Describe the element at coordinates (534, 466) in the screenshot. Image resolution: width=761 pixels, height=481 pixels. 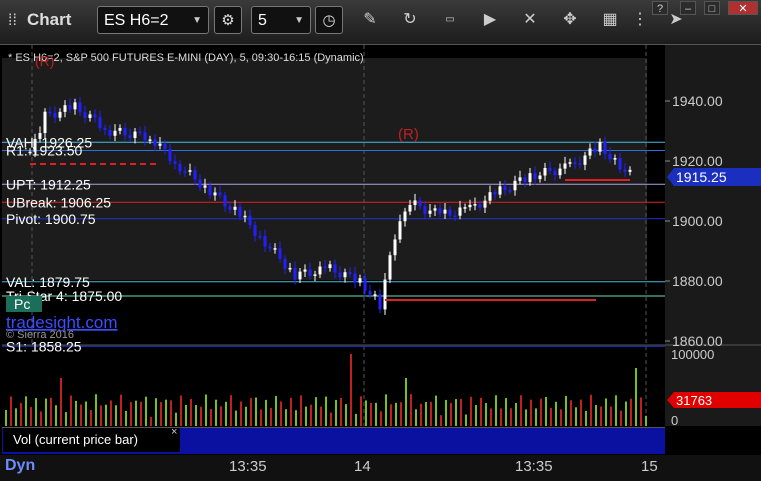
I see `time-label: 13:35` at that location.